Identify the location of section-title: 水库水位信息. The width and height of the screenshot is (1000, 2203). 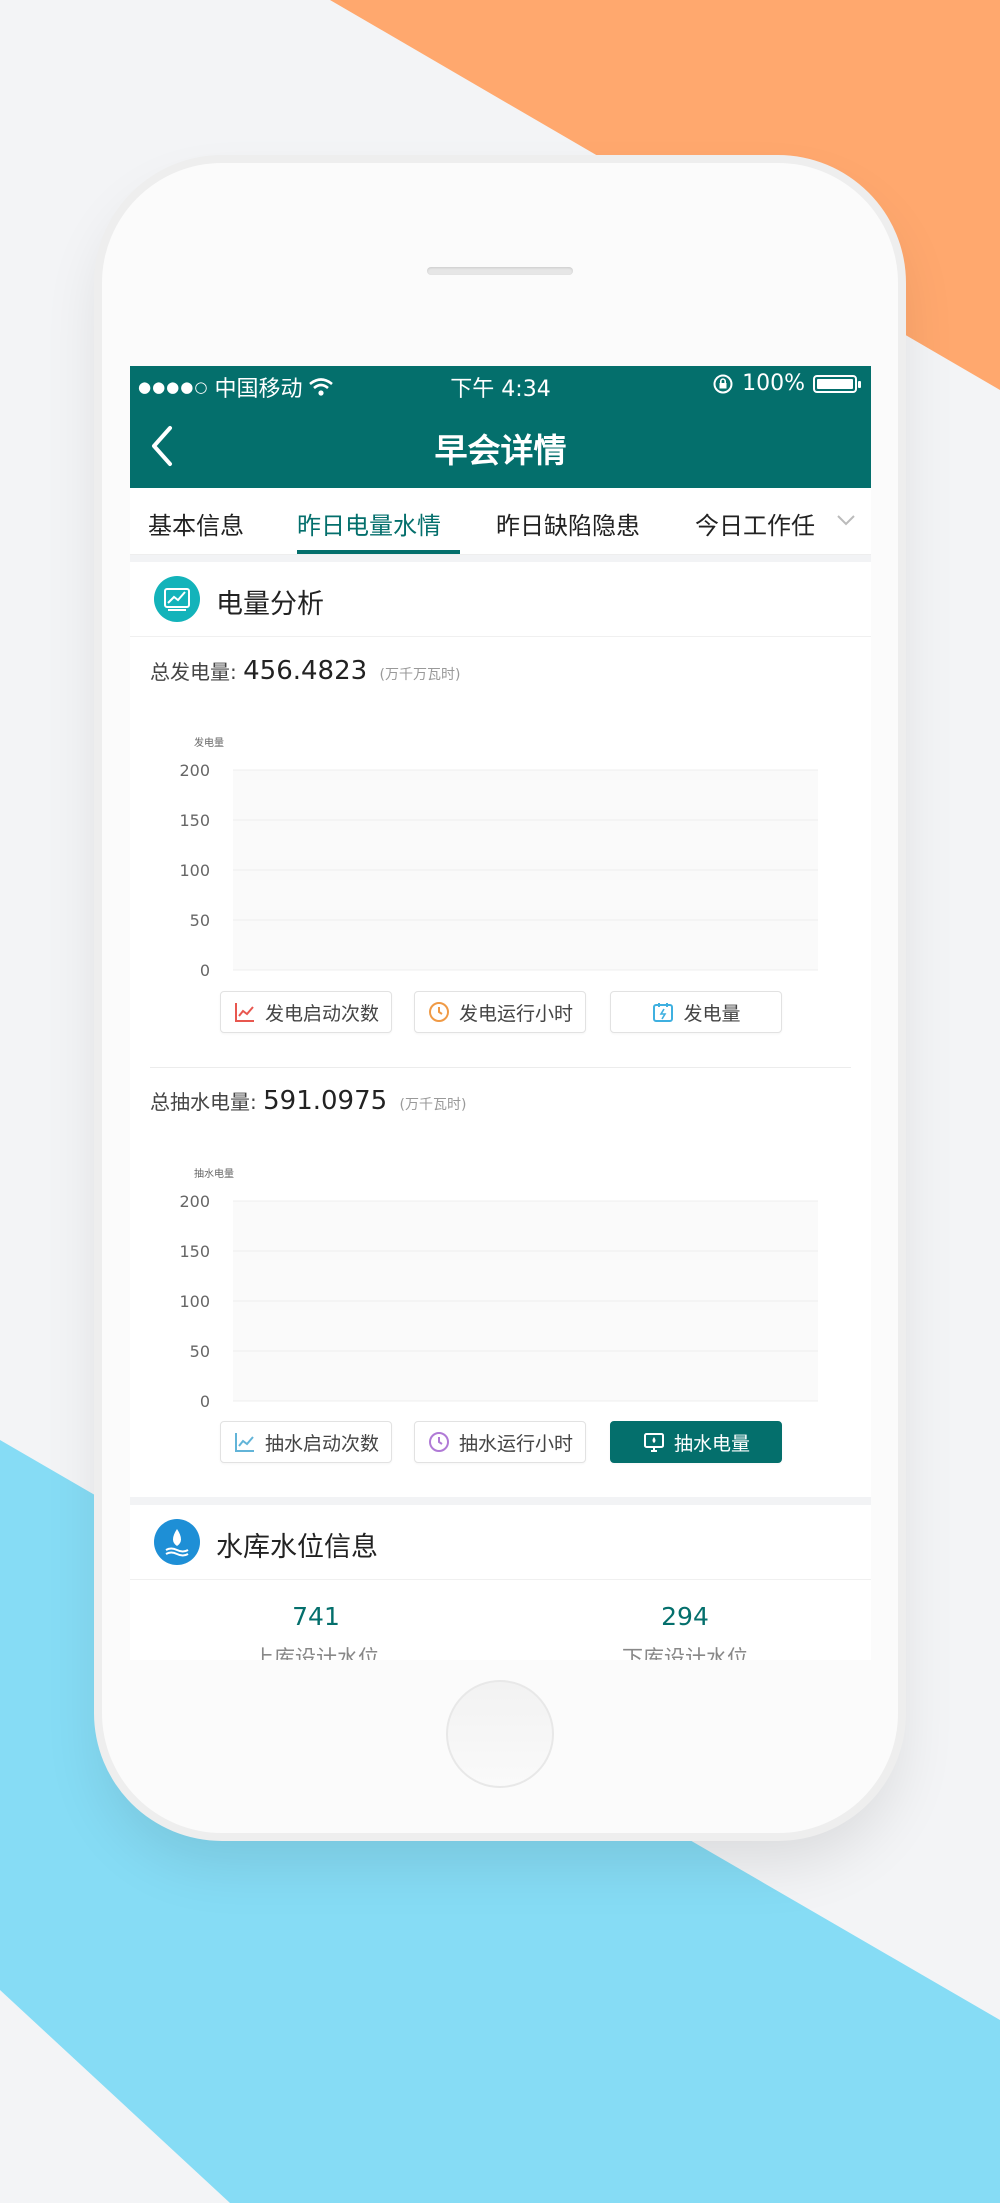
(297, 1547).